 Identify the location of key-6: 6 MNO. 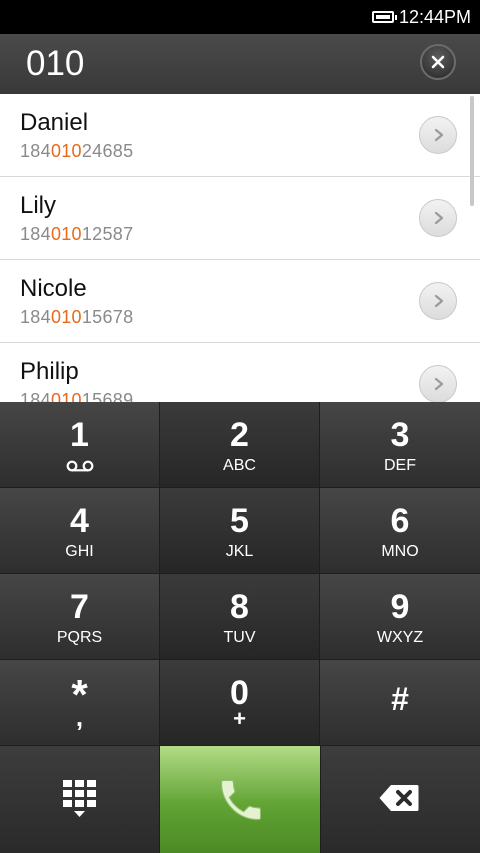
(400, 531).